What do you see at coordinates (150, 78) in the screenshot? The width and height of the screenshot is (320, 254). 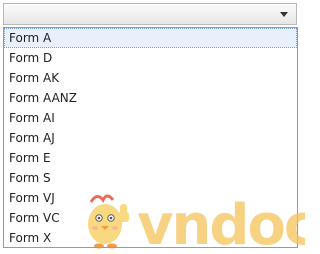 I see `list-item: Form AK` at bounding box center [150, 78].